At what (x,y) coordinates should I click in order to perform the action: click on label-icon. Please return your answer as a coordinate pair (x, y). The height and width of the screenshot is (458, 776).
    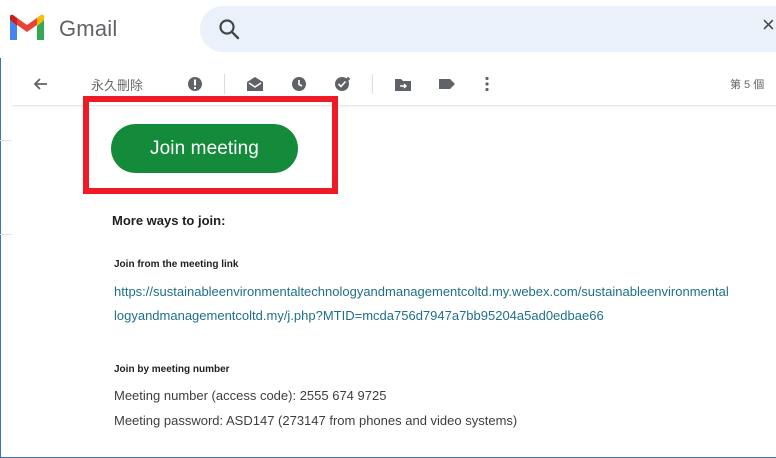
    Looking at the image, I should click on (447, 84).